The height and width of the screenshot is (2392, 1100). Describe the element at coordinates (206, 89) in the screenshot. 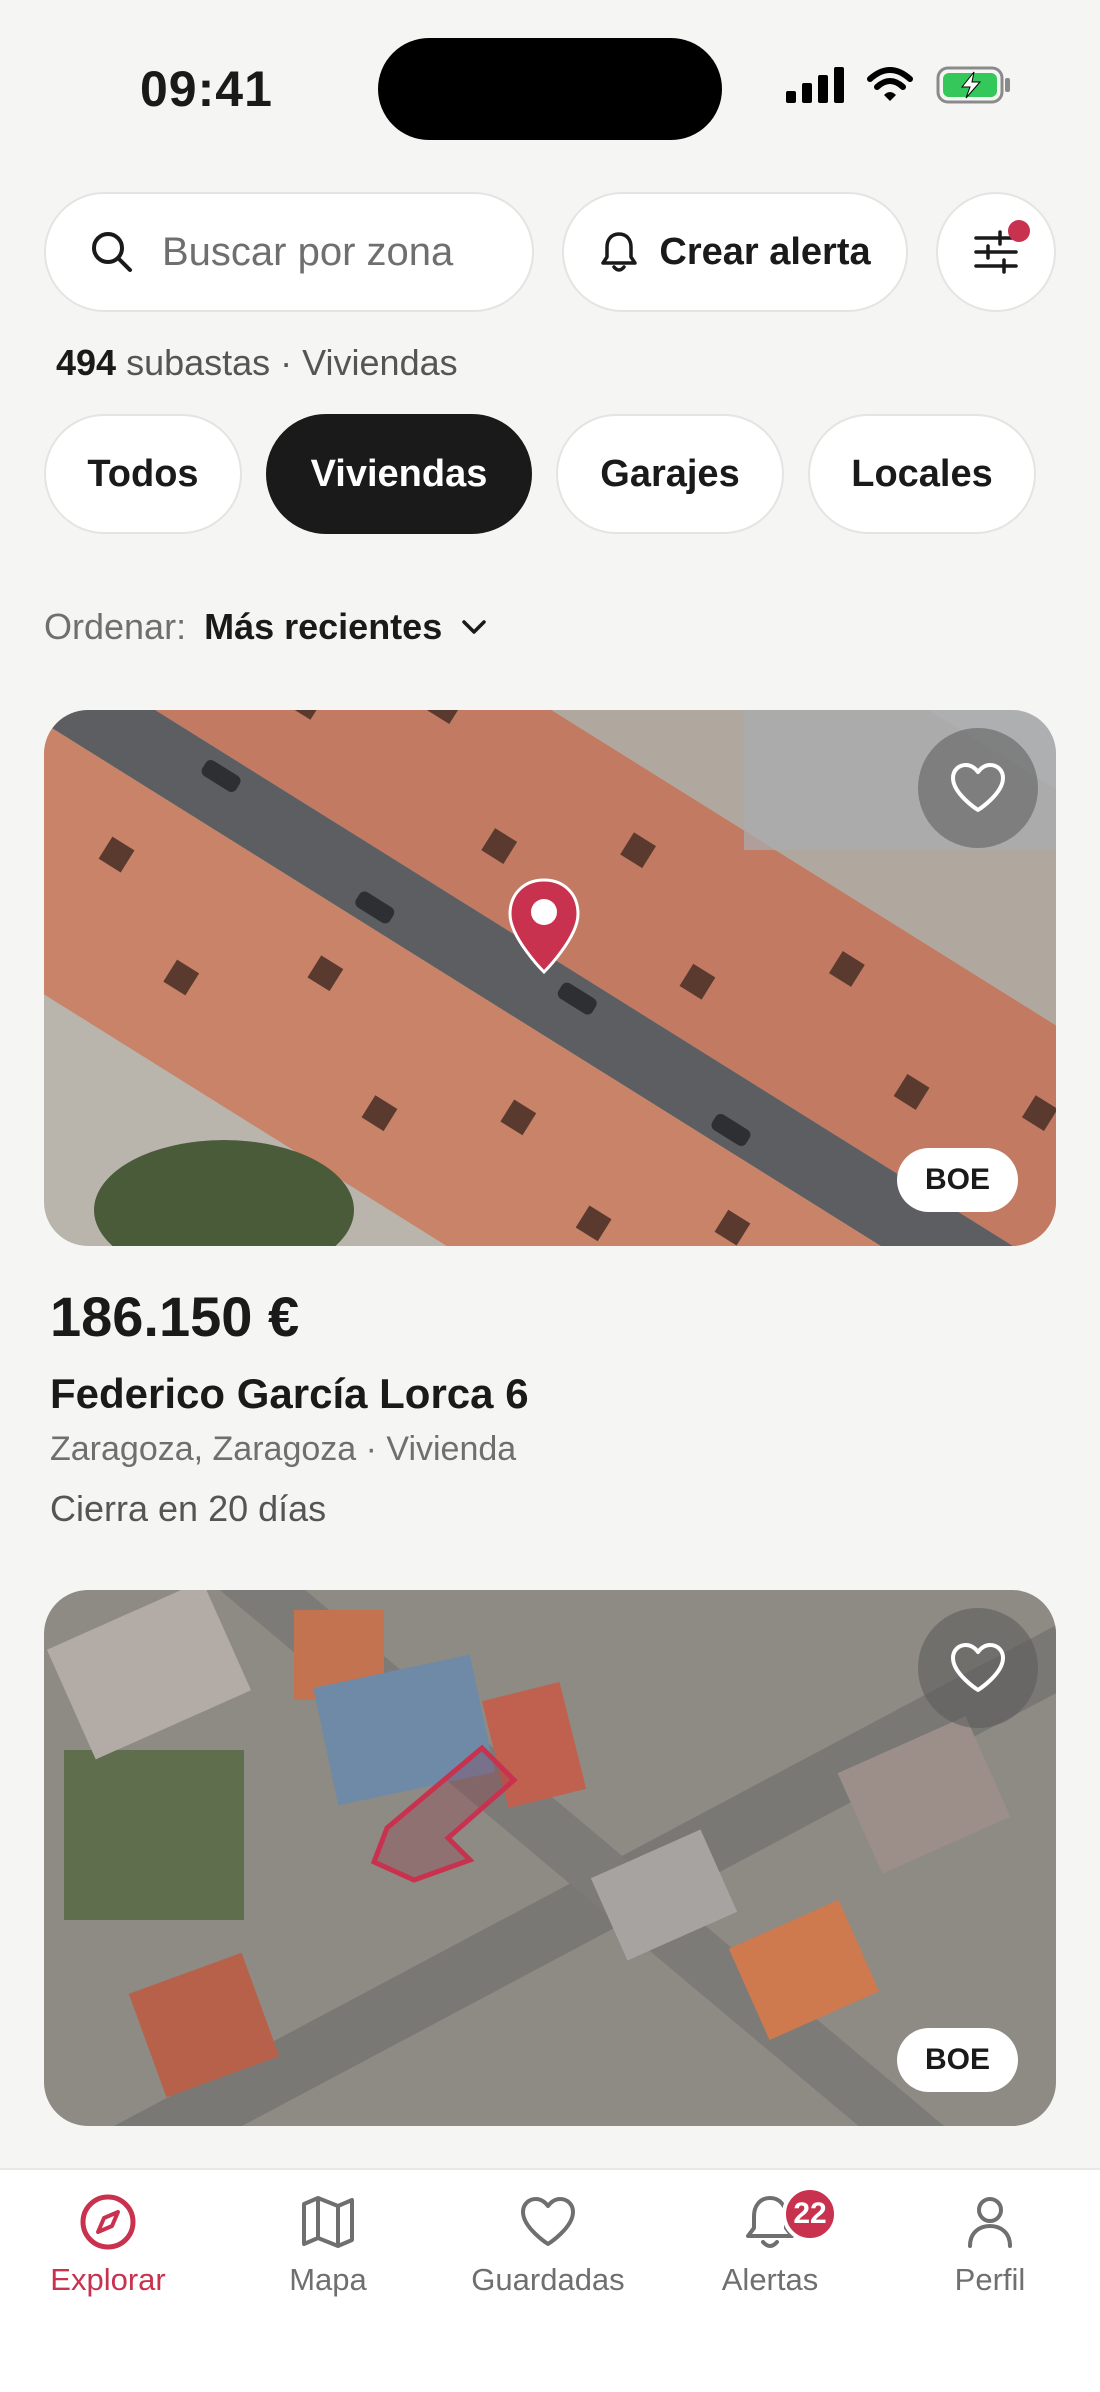

I see `status-time: 09:41` at that location.